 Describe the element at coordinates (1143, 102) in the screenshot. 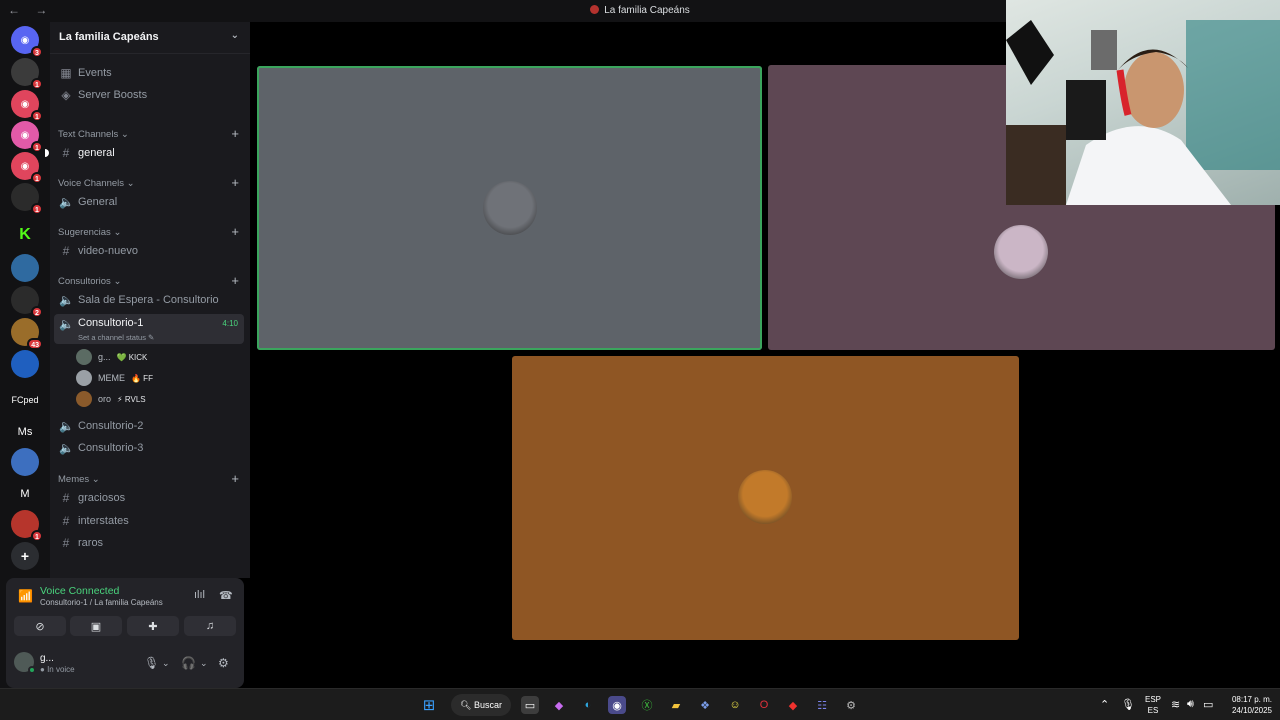

I see `webcam-overlay` at that location.